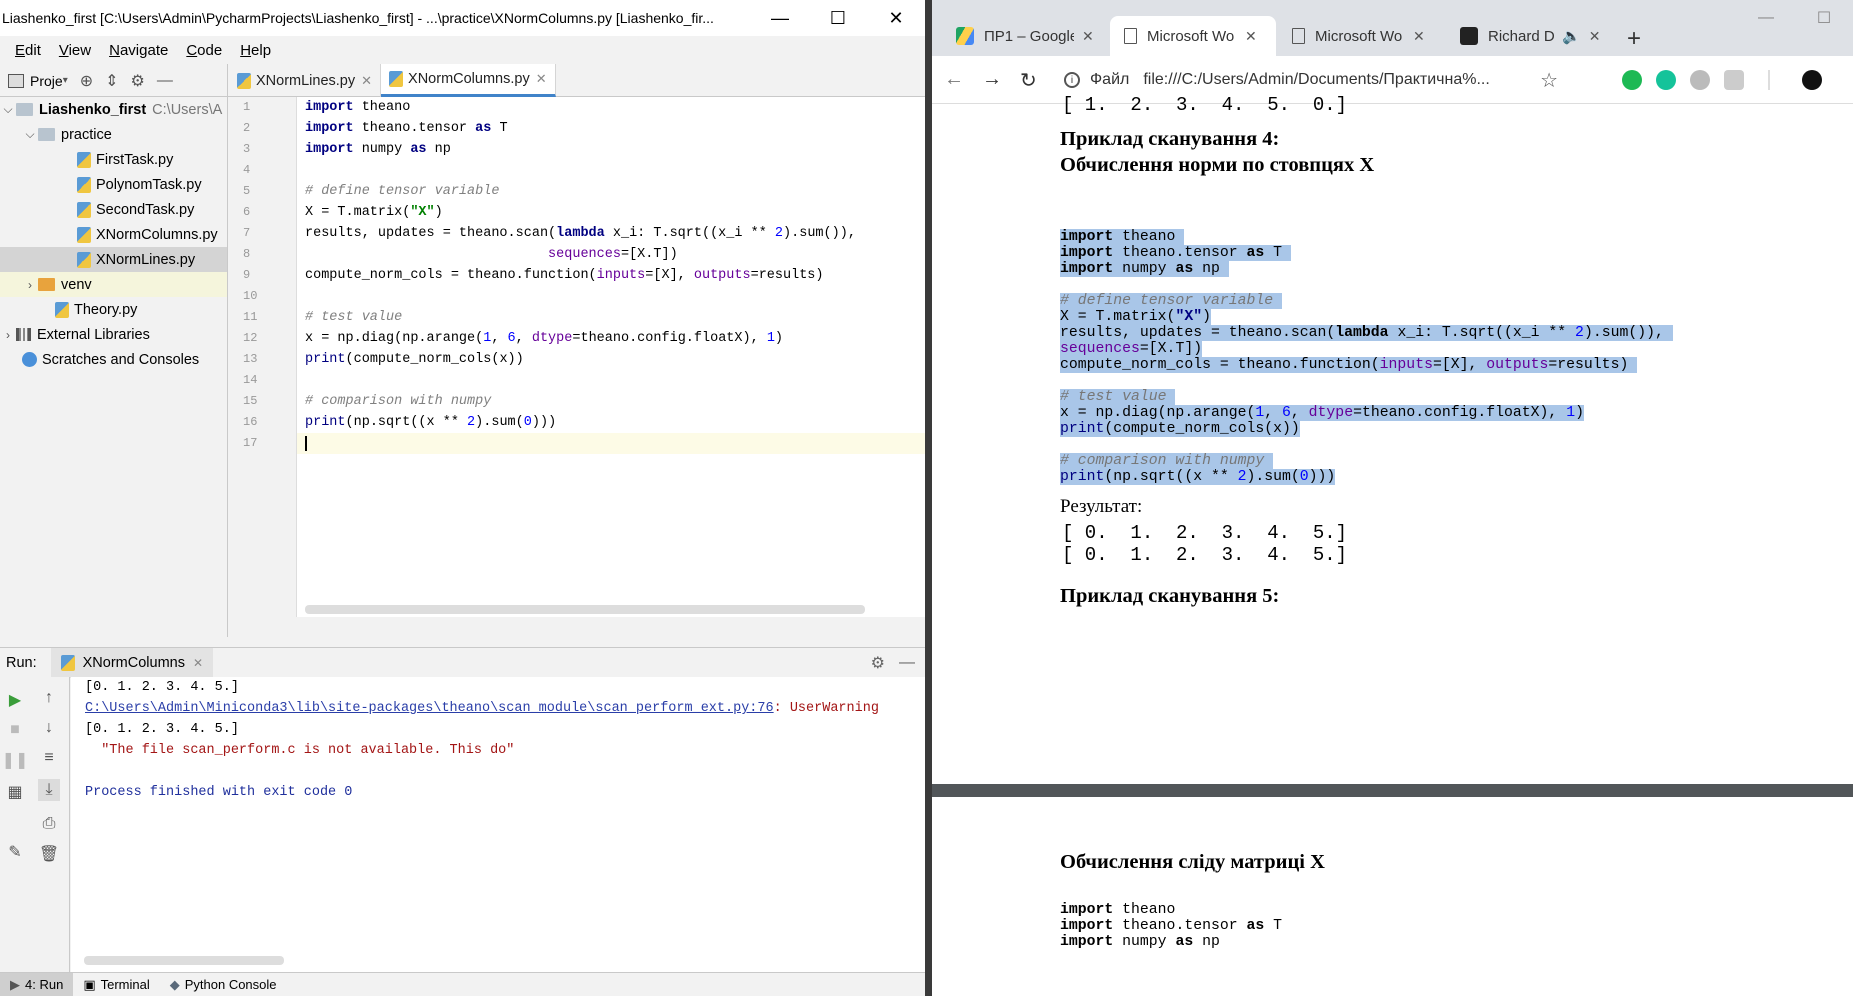 The height and width of the screenshot is (996, 1853). Describe the element at coordinates (1026, 36) in the screenshot. I see `browser-tab: ПР1 – Google ✕` at that location.